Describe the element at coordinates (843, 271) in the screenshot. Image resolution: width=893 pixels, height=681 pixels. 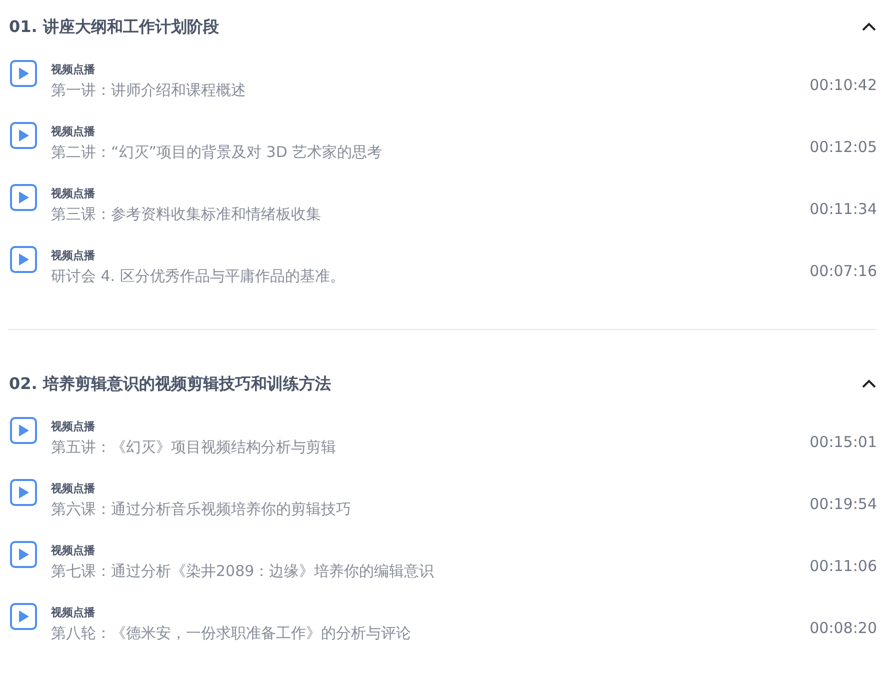
I see `duration: 00:07:16` at that location.